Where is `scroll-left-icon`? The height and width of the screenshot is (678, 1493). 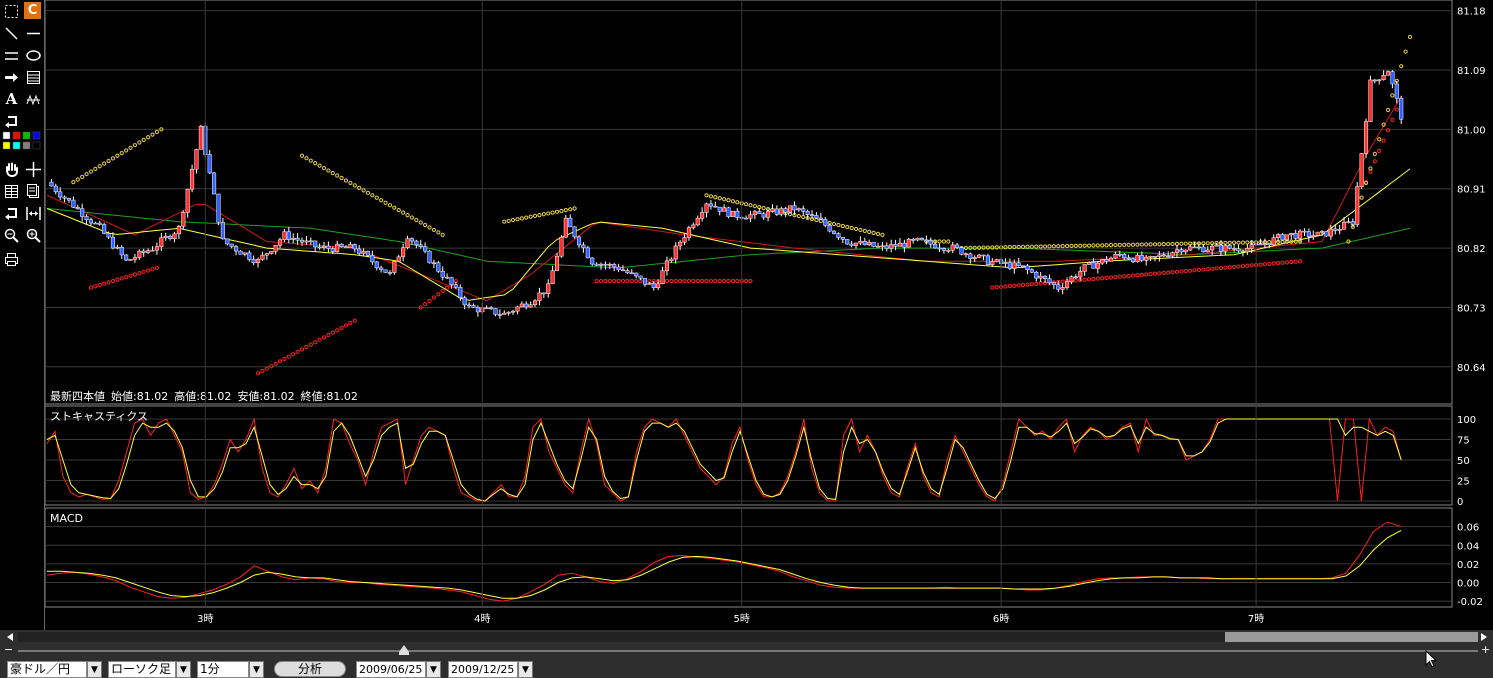 scroll-left-icon is located at coordinates (10, 637).